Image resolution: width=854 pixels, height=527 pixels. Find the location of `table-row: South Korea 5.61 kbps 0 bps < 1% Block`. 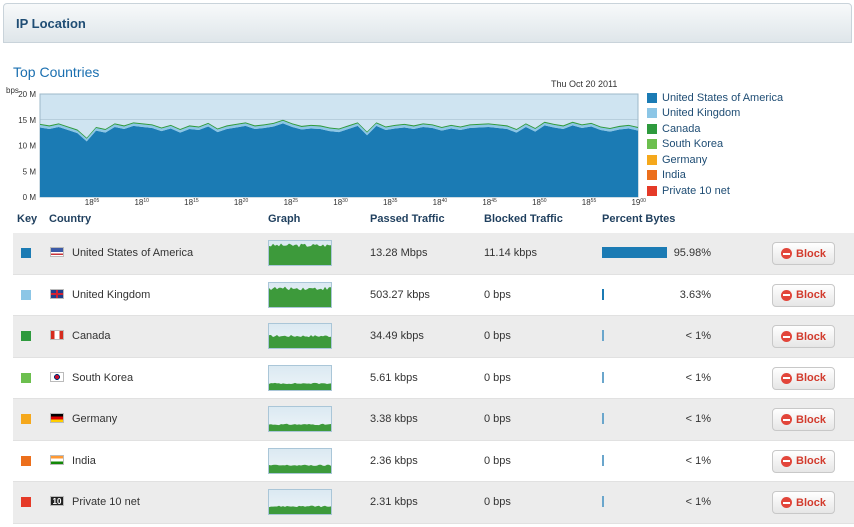

table-row: South Korea 5.61 kbps 0 bps < 1% Block is located at coordinates (433, 378).